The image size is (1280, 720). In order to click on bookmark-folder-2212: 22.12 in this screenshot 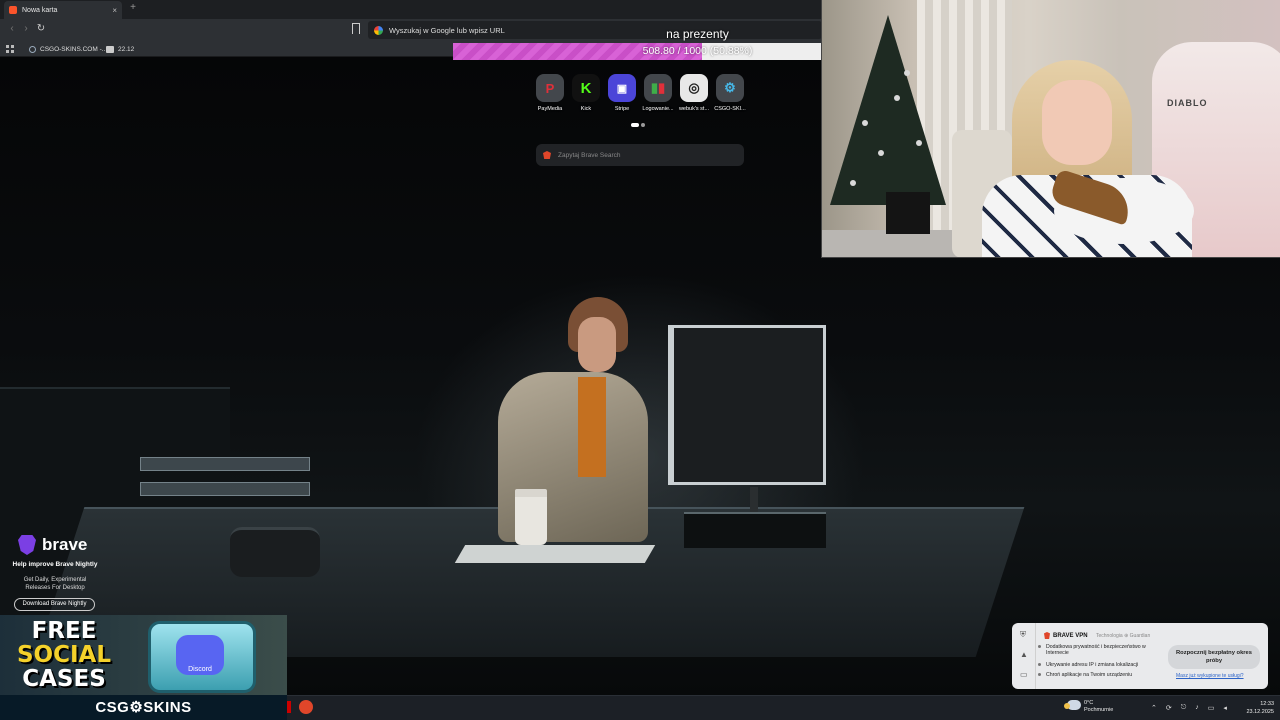, I will do `click(120, 49)`.